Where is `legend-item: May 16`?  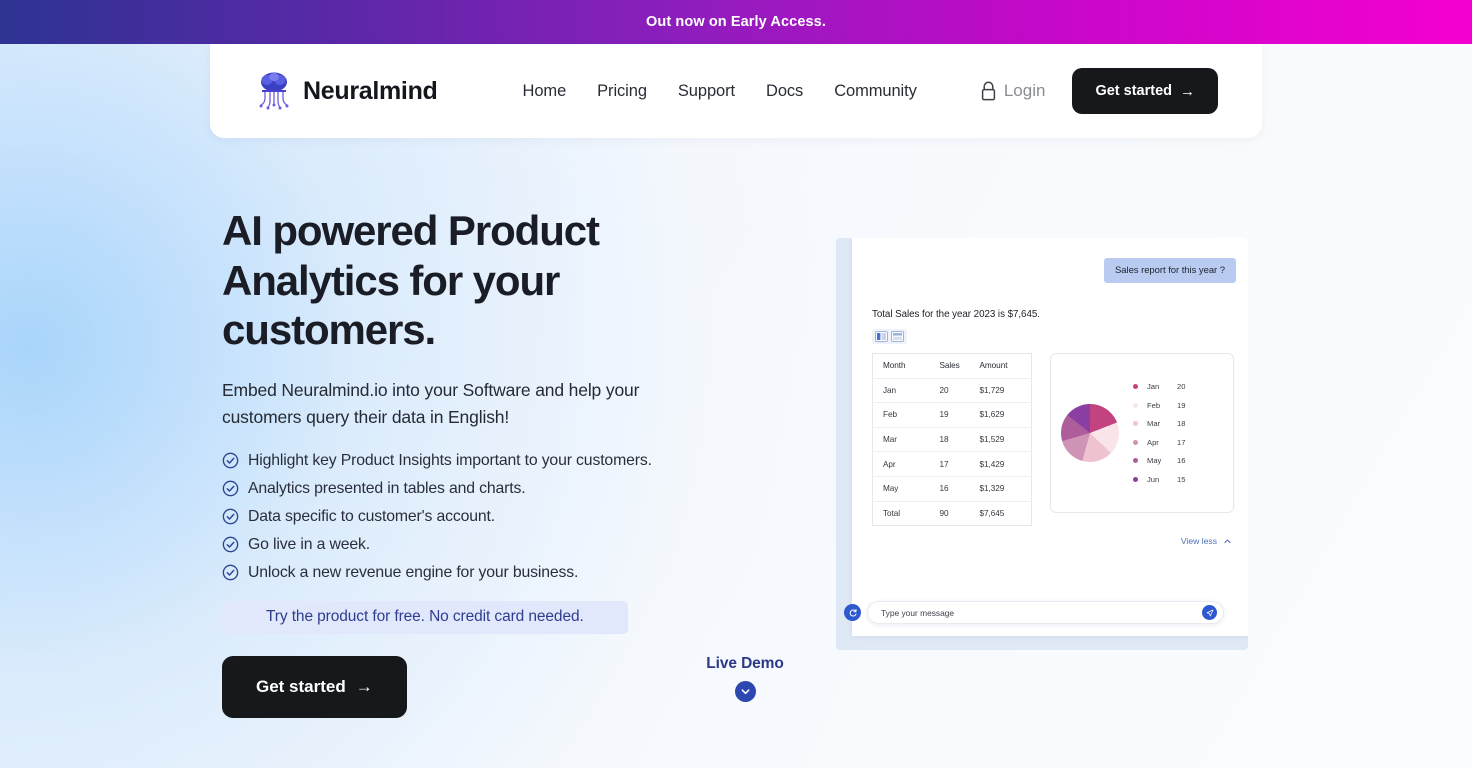
legend-item: May 16 is located at coordinates (1166, 461).